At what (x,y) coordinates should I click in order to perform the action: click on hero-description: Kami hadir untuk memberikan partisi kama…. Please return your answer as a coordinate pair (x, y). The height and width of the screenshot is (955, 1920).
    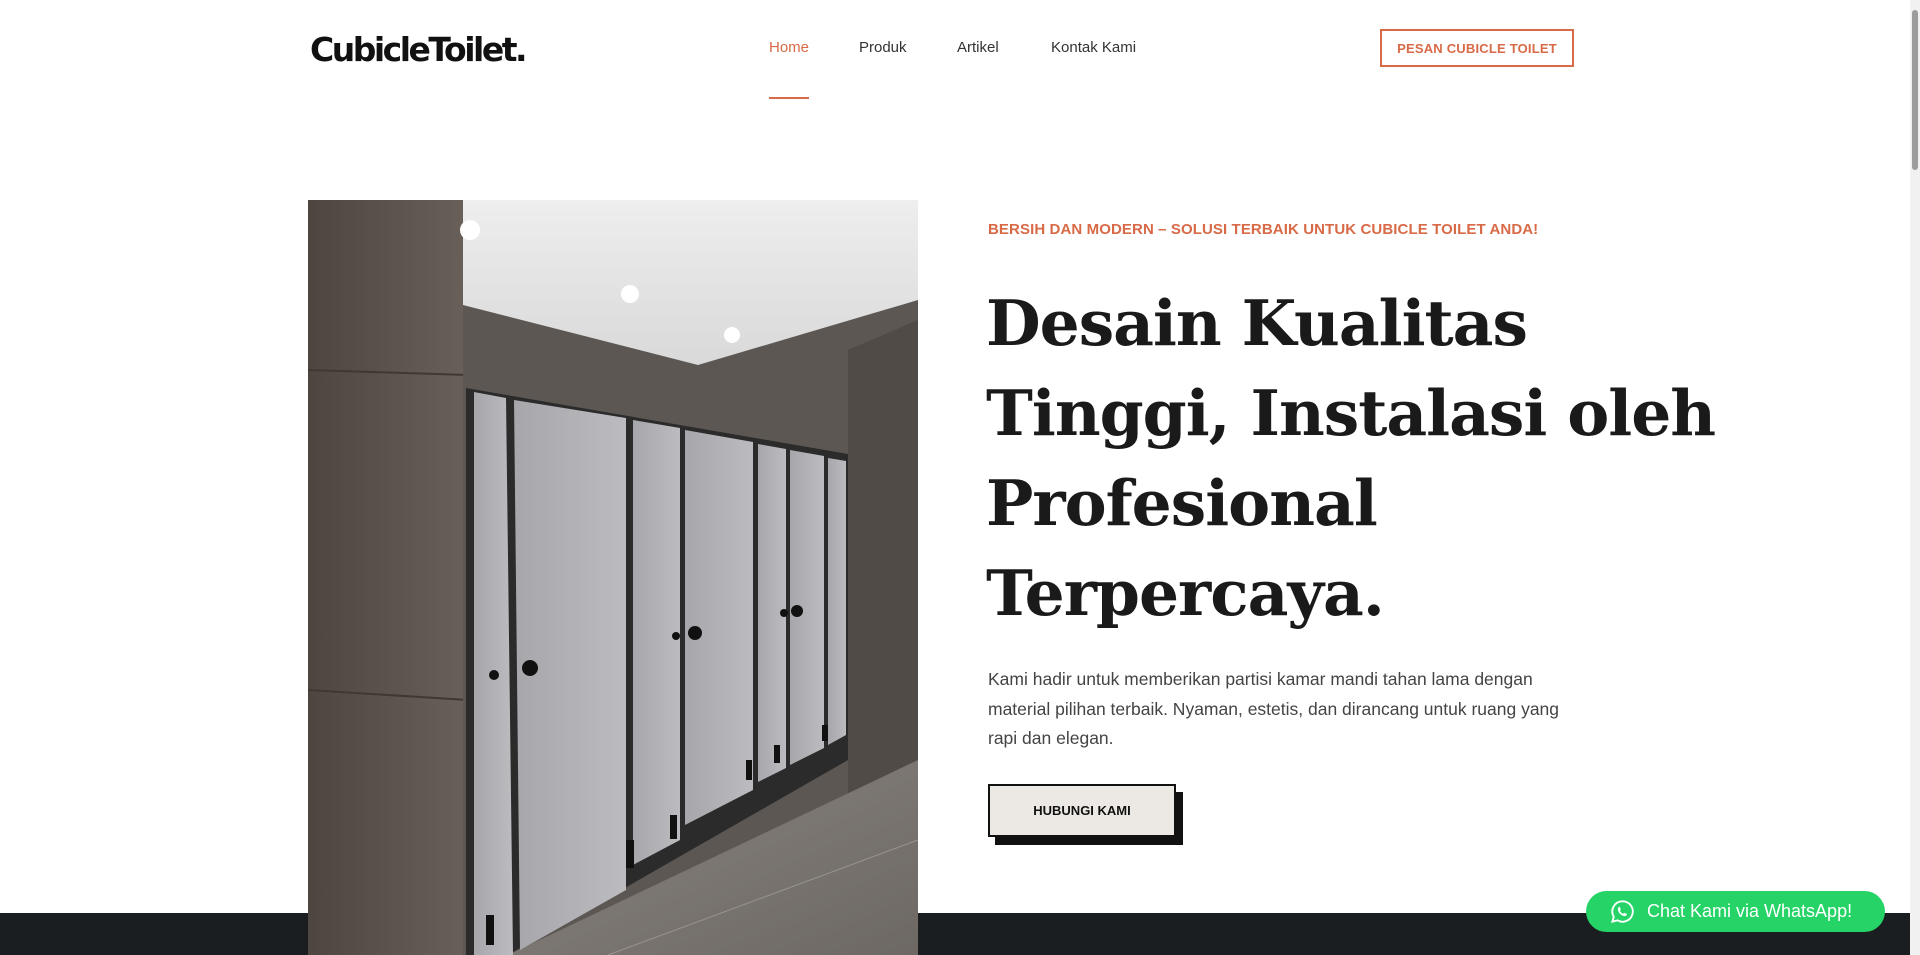
    Looking at the image, I should click on (1274, 708).